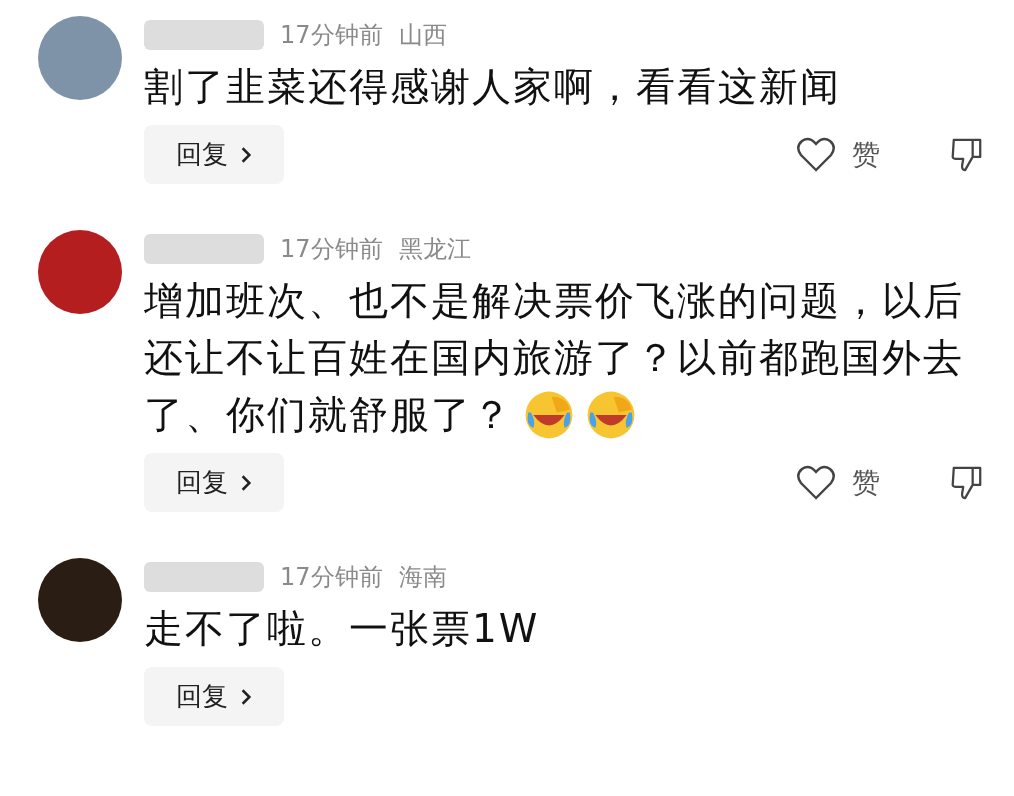 This screenshot has height=796, width=1014. Describe the element at coordinates (554, 301) in the screenshot. I see `comment-text-line: 增加班次、也不是解决票价飞涨的问题，以后` at that location.